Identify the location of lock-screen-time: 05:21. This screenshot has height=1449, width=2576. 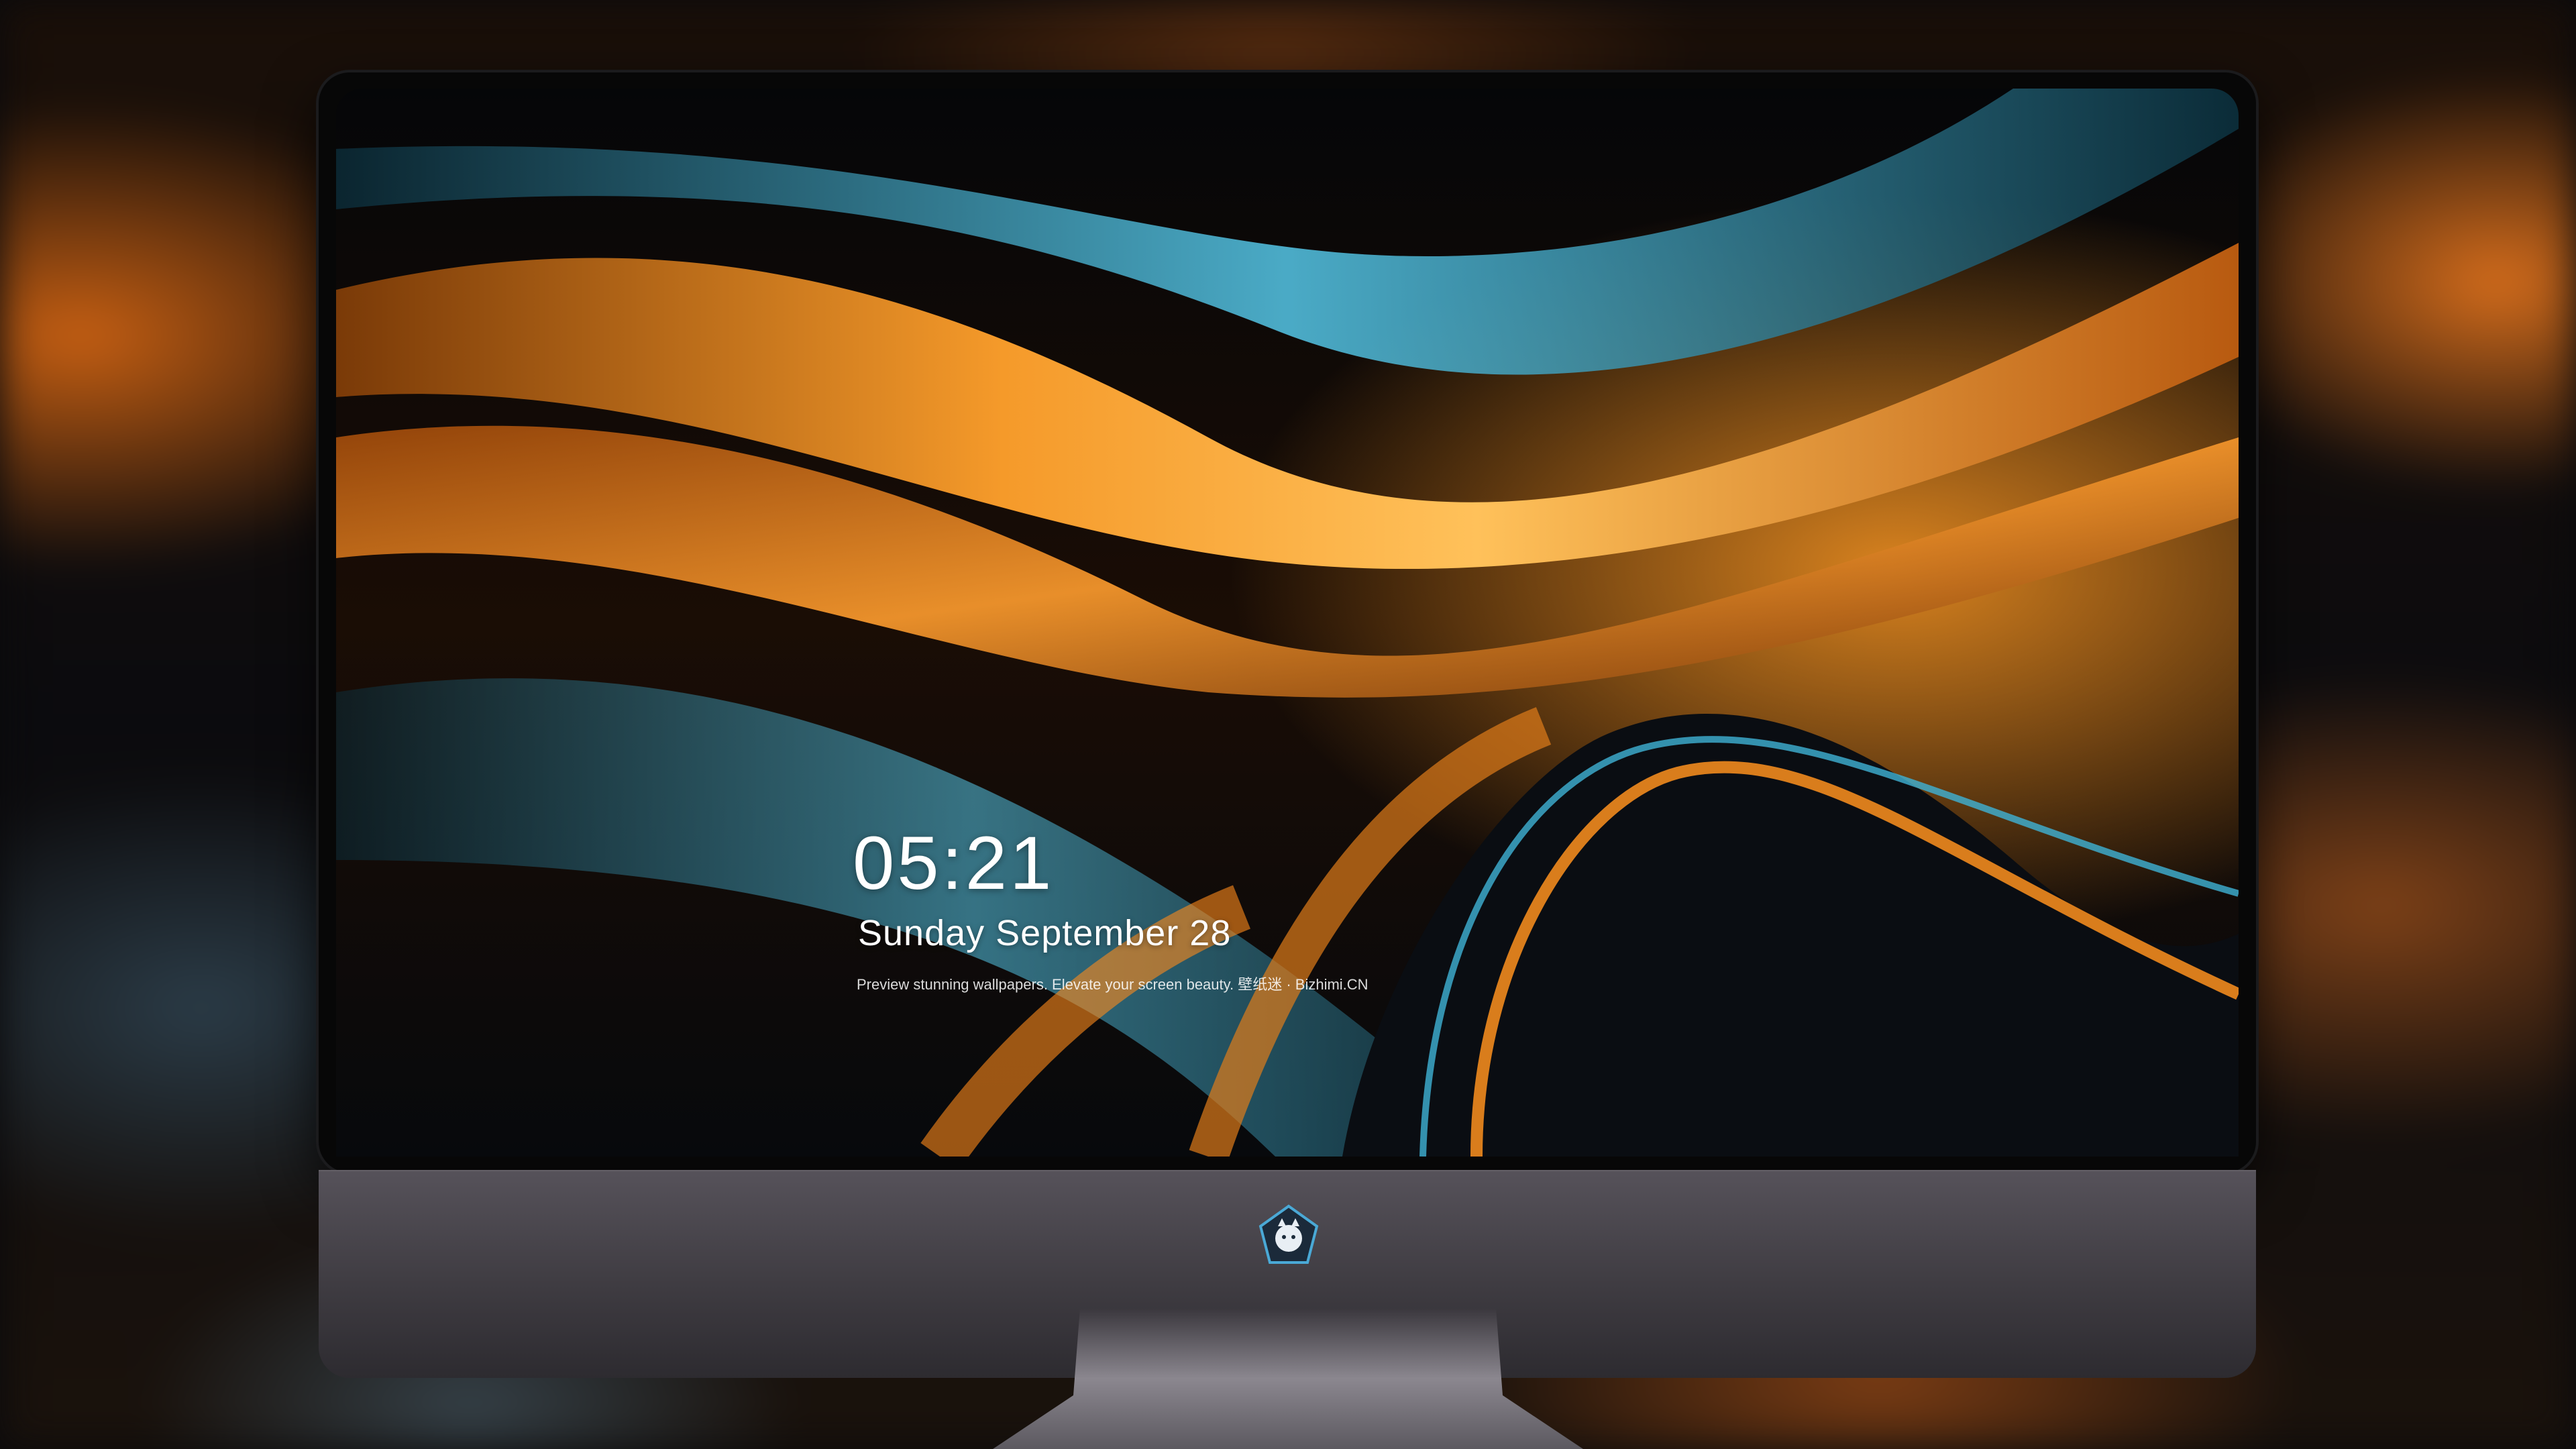
(954, 863).